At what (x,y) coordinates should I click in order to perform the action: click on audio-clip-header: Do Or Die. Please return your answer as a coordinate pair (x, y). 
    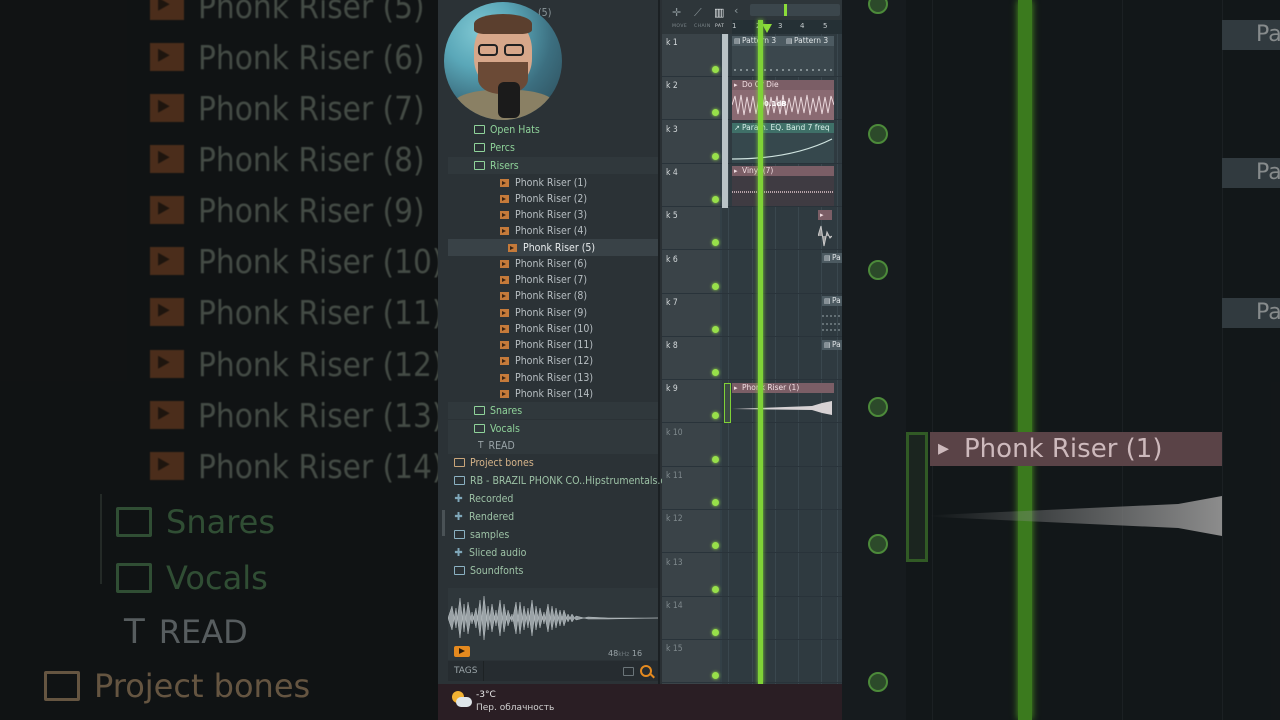
    Looking at the image, I should click on (783, 85).